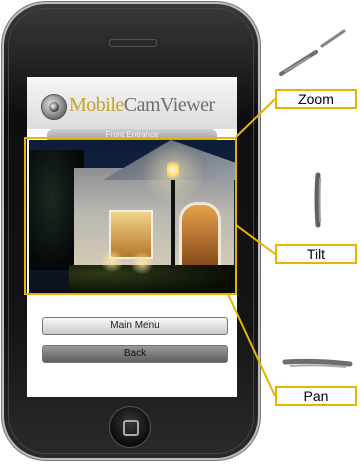 The height and width of the screenshot is (464, 361). I want to click on pan-callout-label: Pan, so click(316, 396).